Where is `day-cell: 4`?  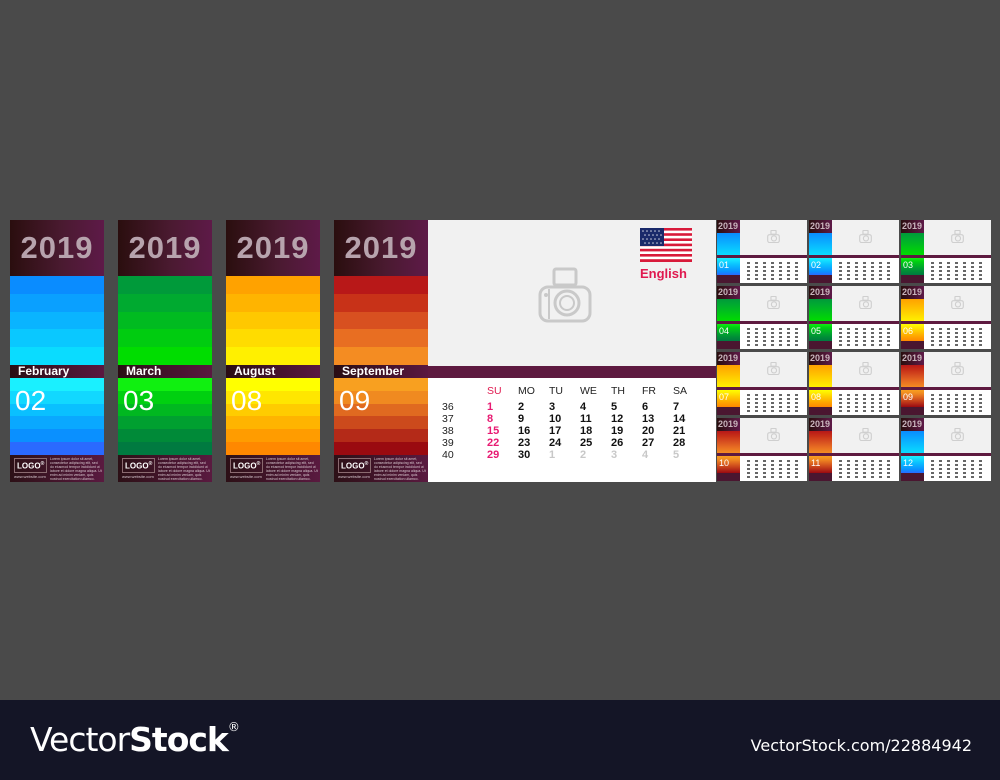 day-cell: 4 is located at coordinates (645, 455).